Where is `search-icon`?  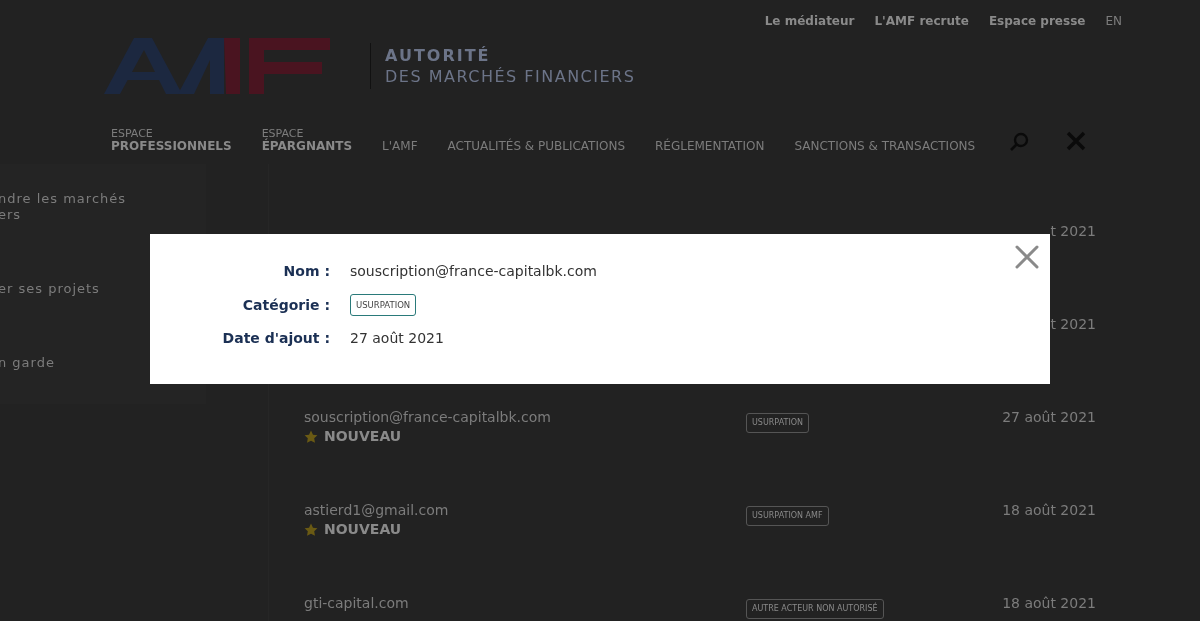 search-icon is located at coordinates (1019, 142).